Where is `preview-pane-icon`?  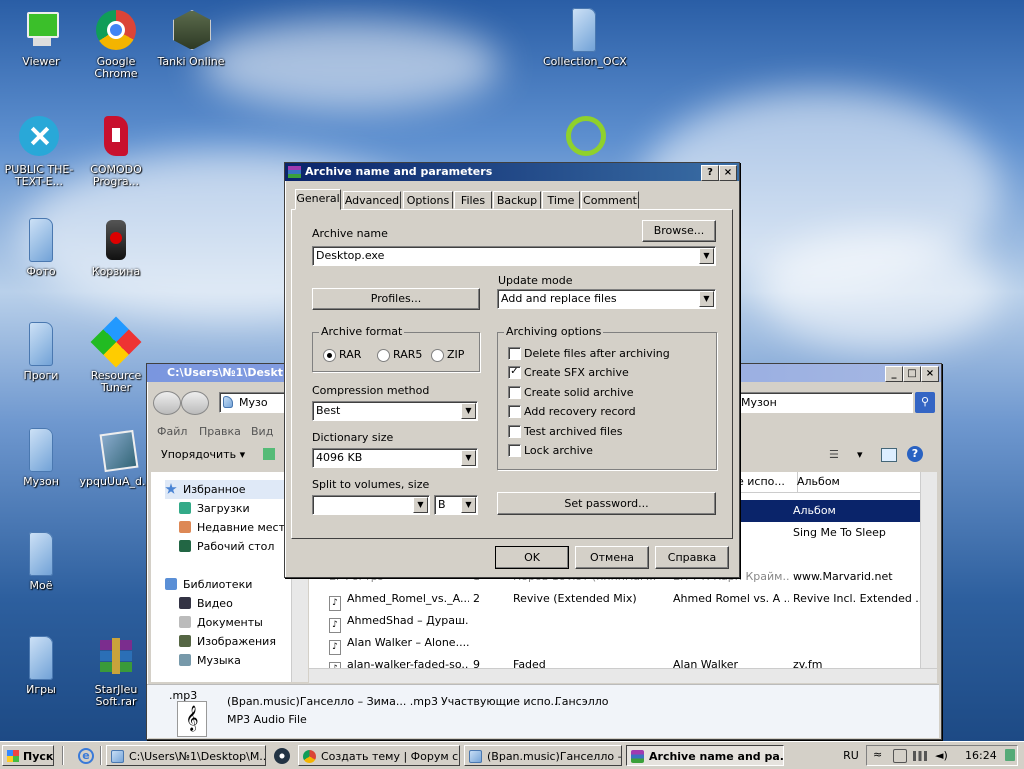 preview-pane-icon is located at coordinates (889, 455).